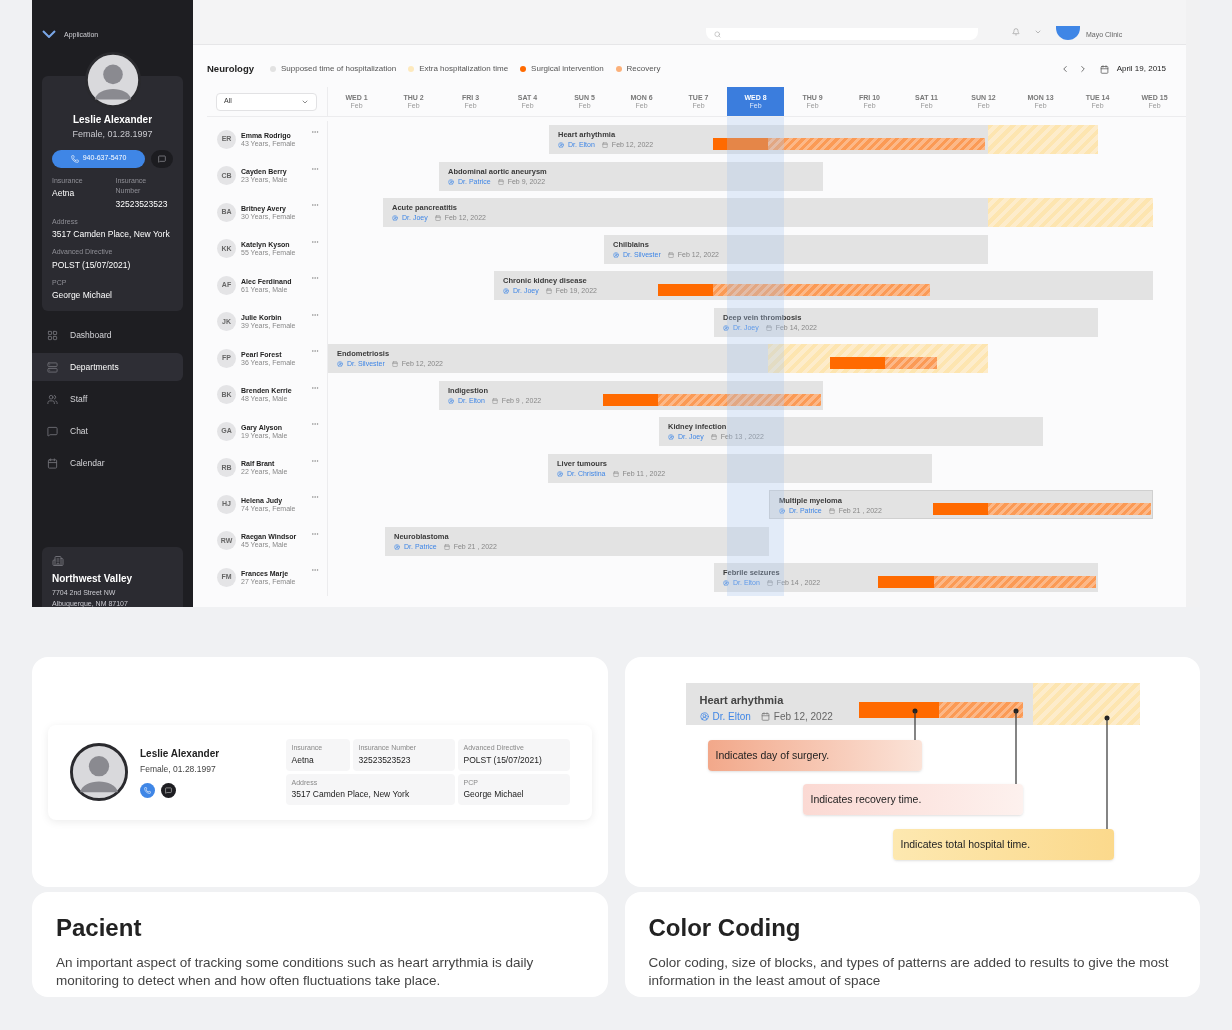 The height and width of the screenshot is (1030, 1232). What do you see at coordinates (230, 68) in the screenshot?
I see `department-title: Neurology` at bounding box center [230, 68].